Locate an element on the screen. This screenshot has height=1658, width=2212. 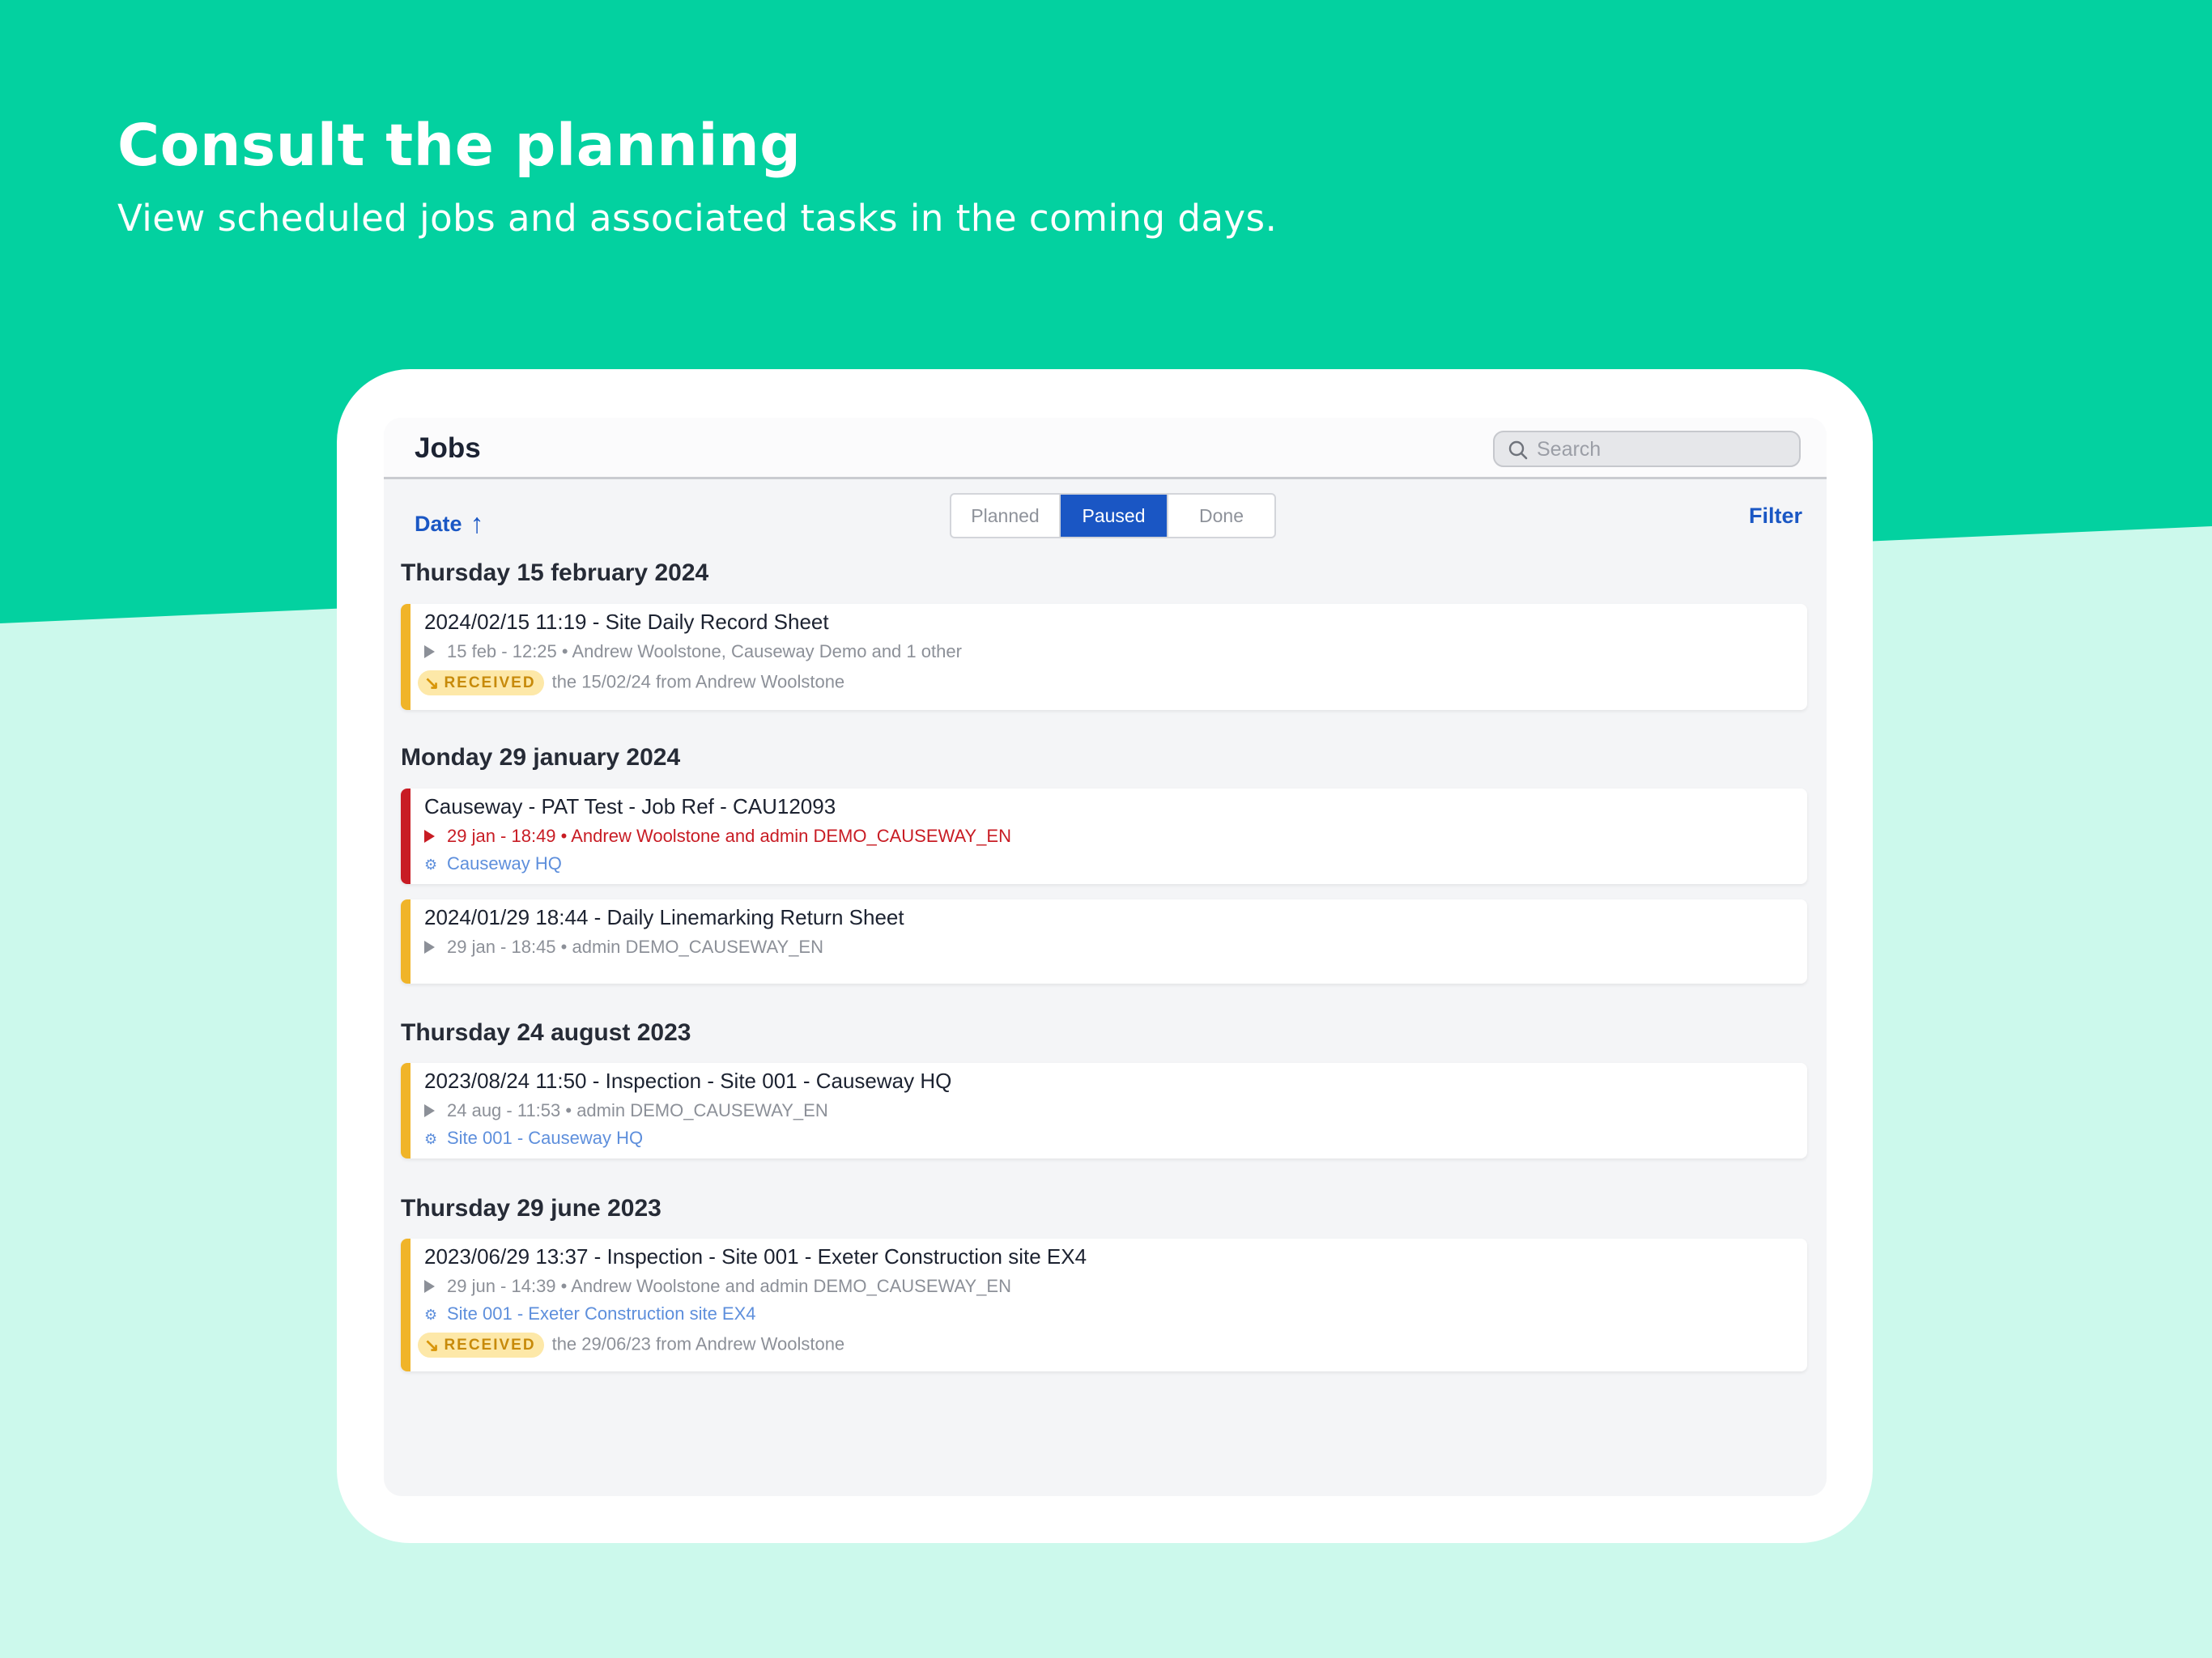
date-header: Thursday 15 february 2024 is located at coordinates (555, 572).